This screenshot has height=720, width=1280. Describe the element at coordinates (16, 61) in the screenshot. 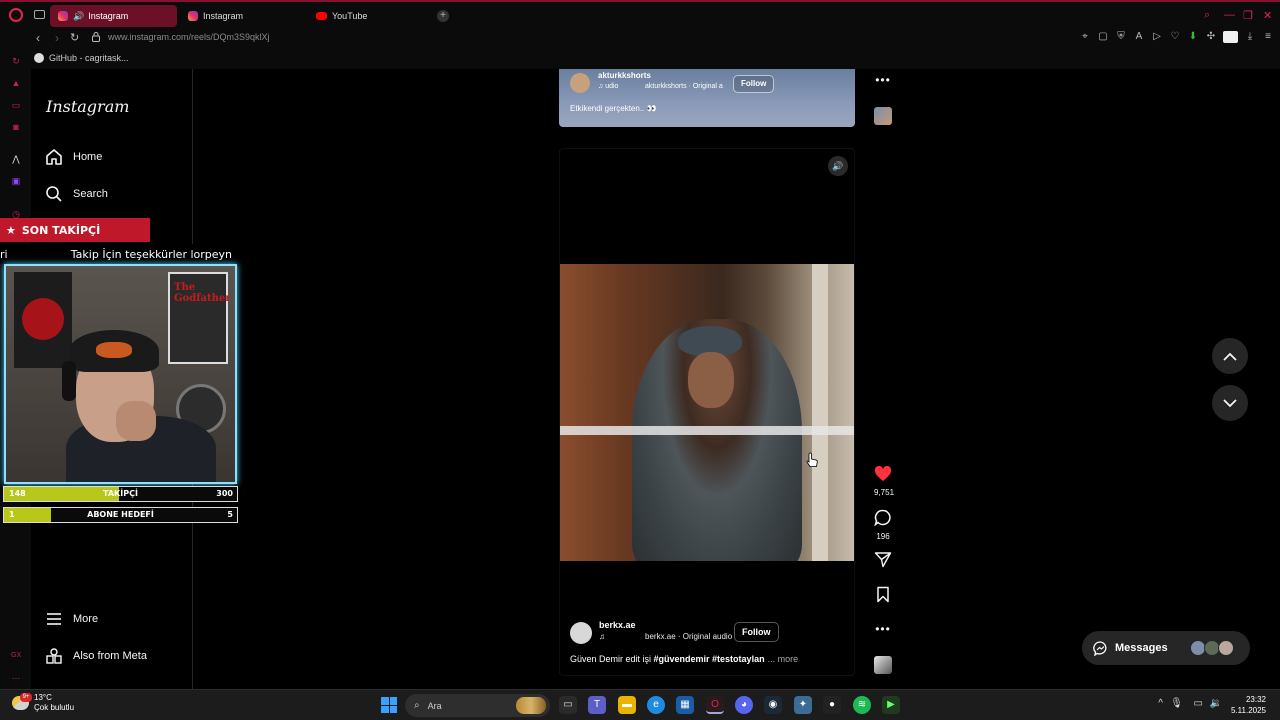

I see `aria-icon: ↻` at that location.